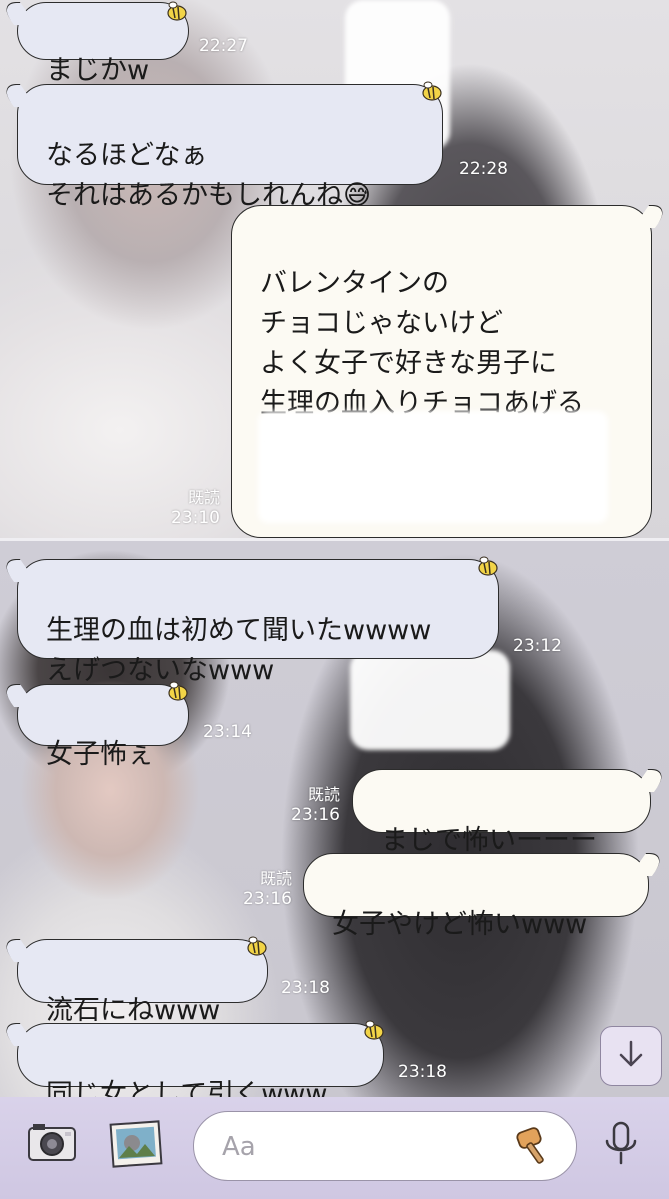 Image resolution: width=669 pixels, height=1199 pixels. Describe the element at coordinates (537, 646) in the screenshot. I see `message-timestamp: 23:12` at that location.